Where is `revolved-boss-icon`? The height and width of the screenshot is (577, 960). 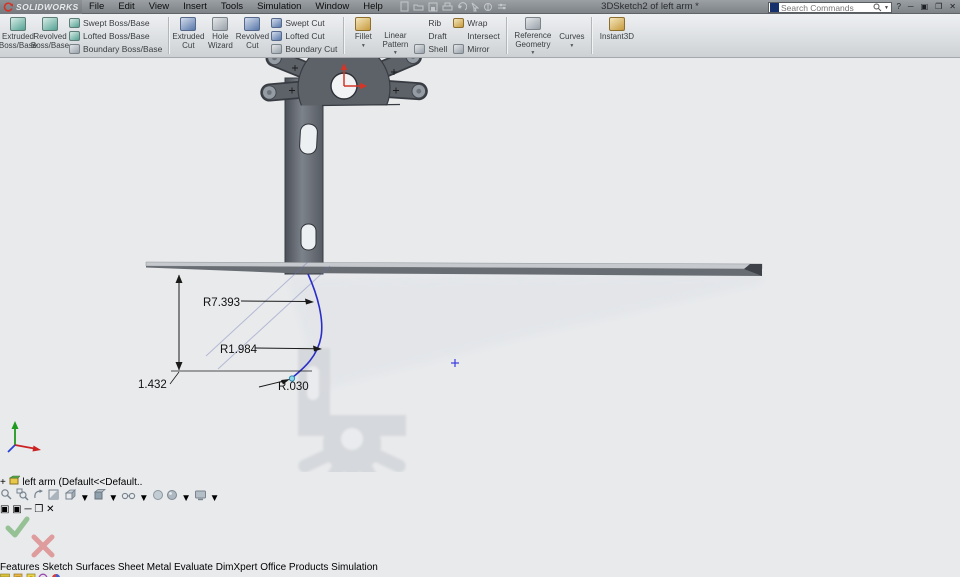
revolved-boss-icon is located at coordinates (50, 24).